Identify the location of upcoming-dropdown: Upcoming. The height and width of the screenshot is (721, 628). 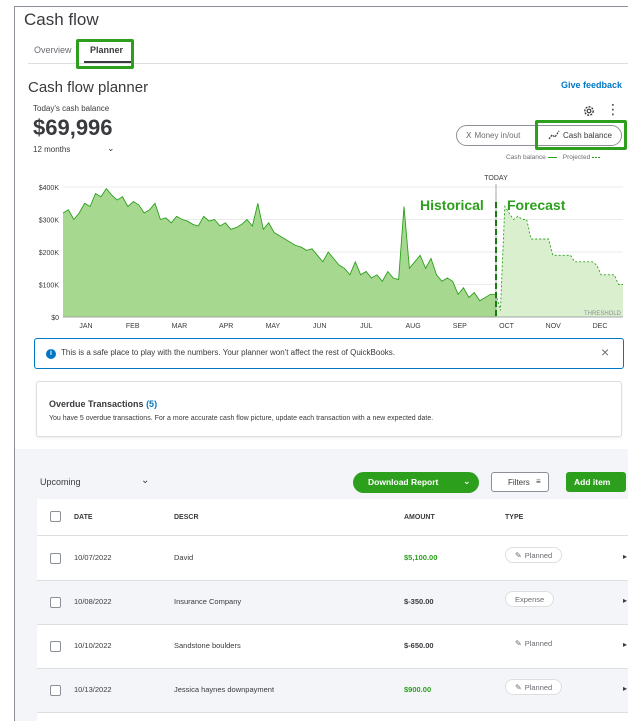
(60, 482).